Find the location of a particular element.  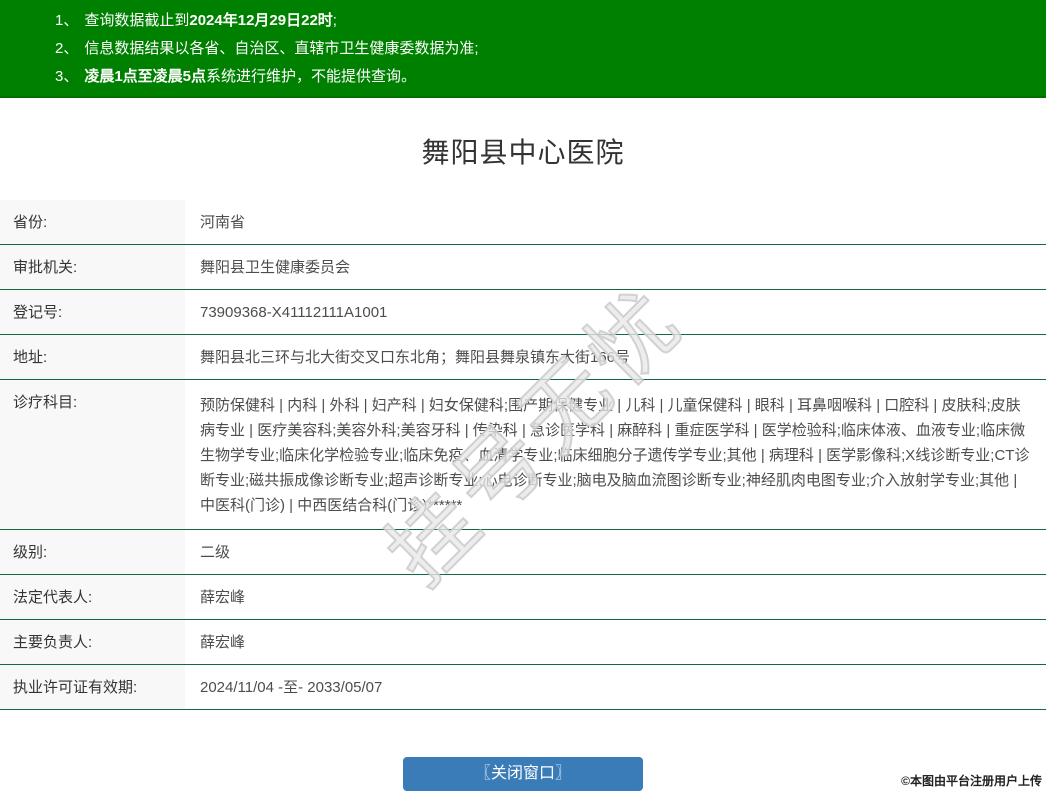

notice-text: ; is located at coordinates (334, 20).